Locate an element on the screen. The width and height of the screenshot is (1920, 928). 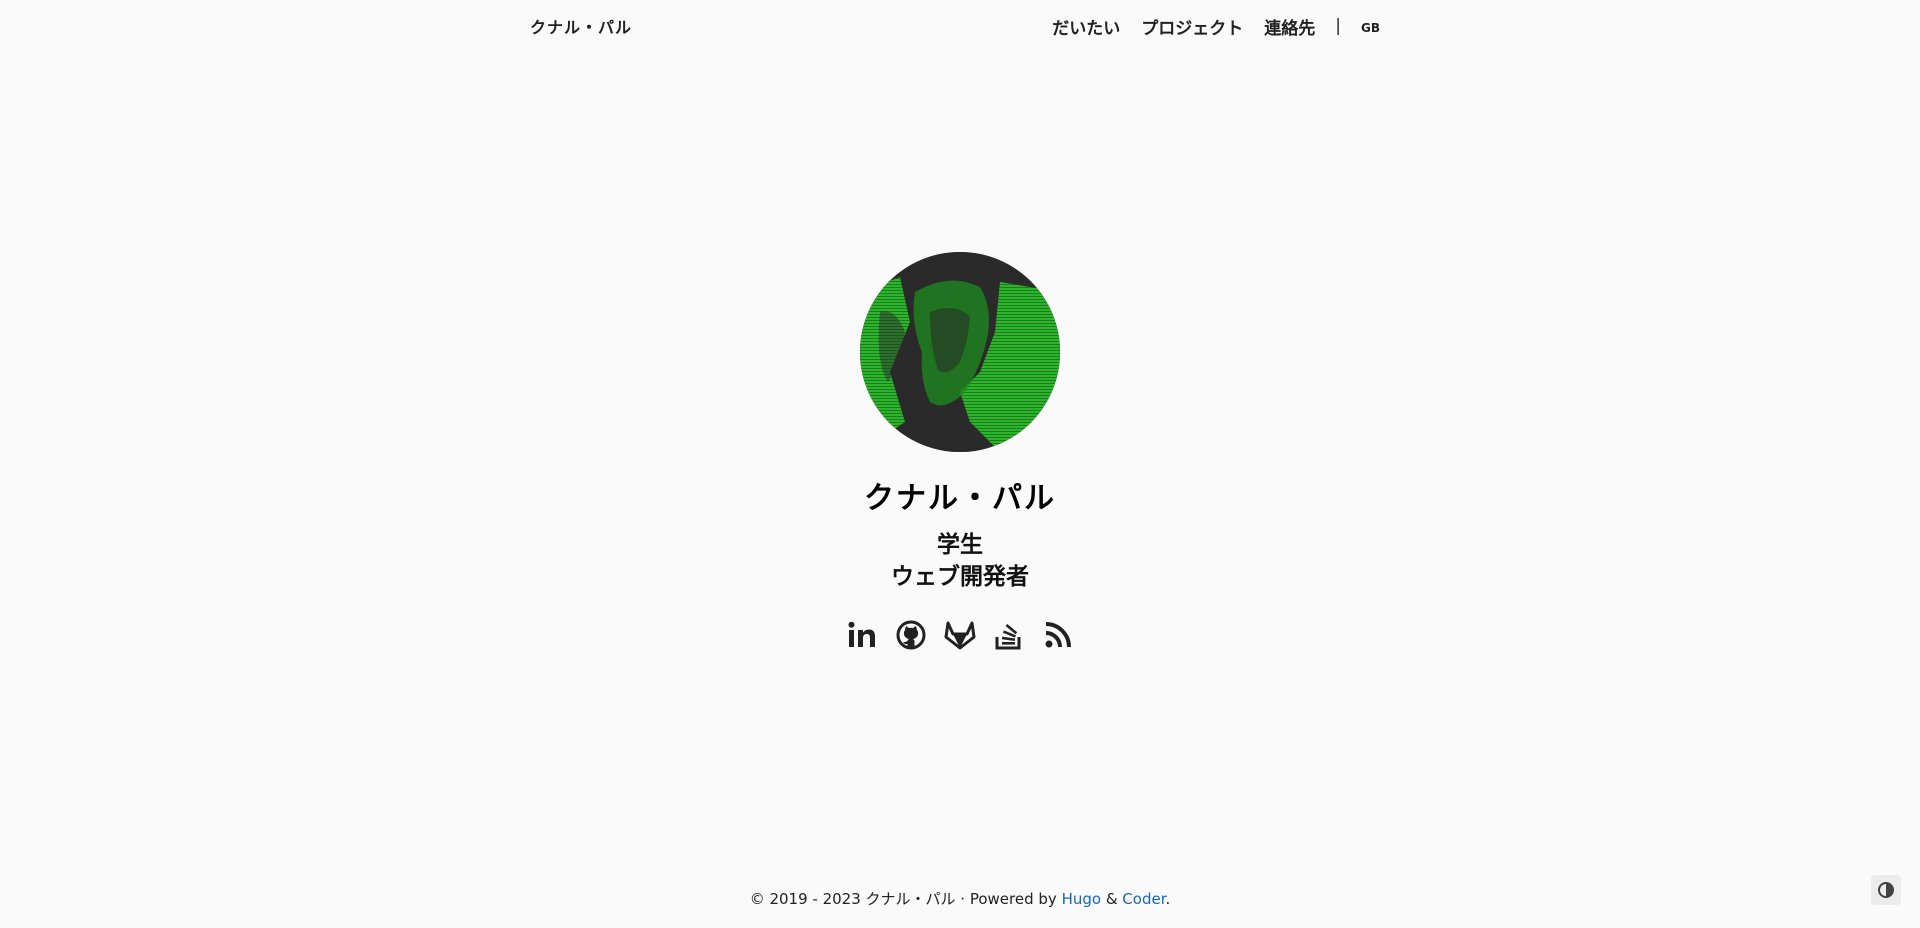
gitlab-link is located at coordinates (960, 635).